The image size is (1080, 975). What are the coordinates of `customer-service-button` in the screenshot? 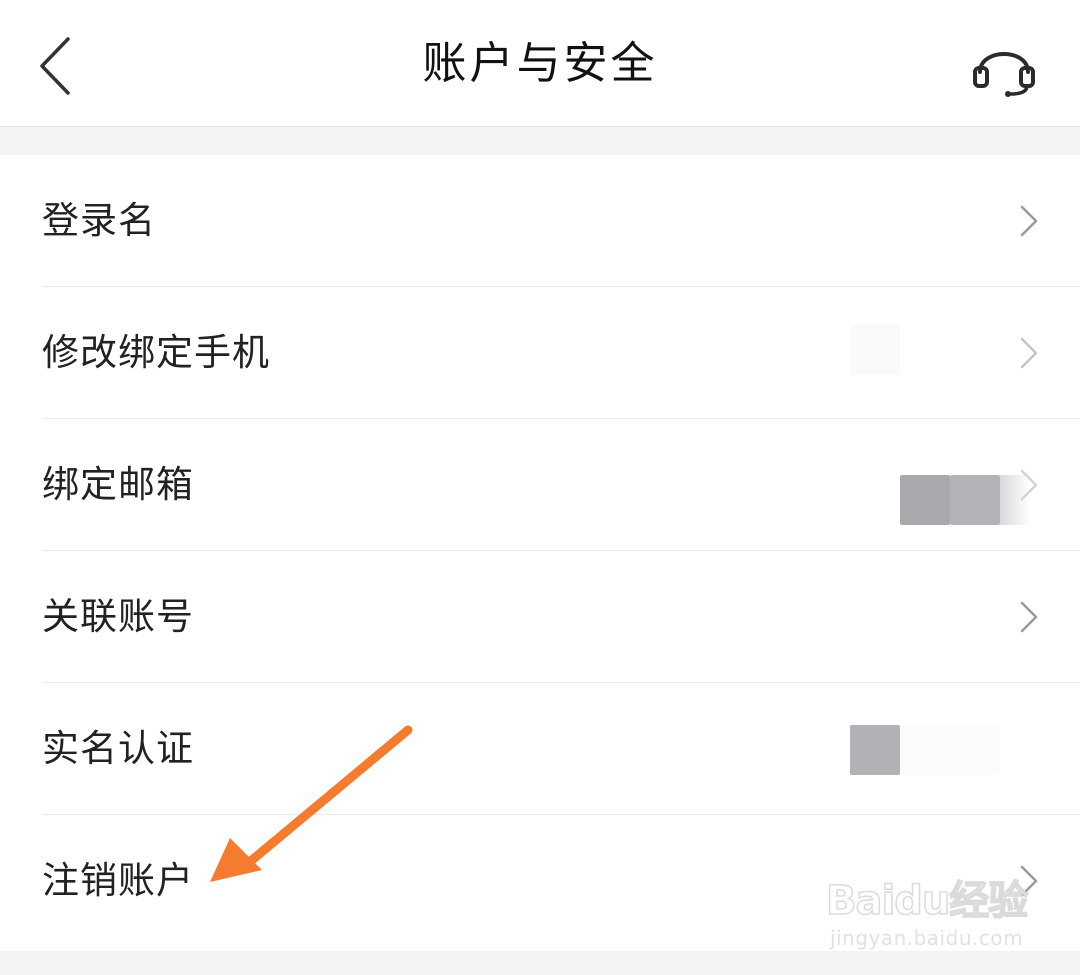 It's located at (1004, 67).